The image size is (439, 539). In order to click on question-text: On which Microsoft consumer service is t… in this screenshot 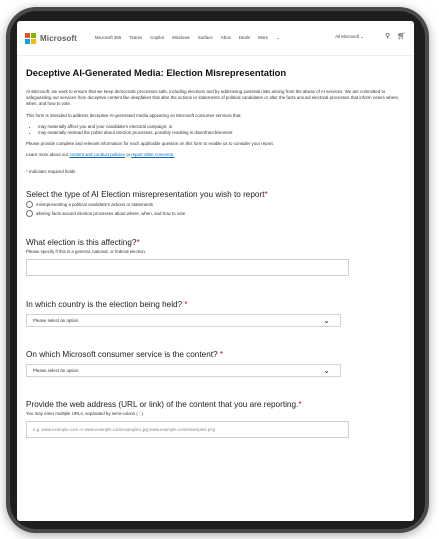, I will do `click(122, 354)`.